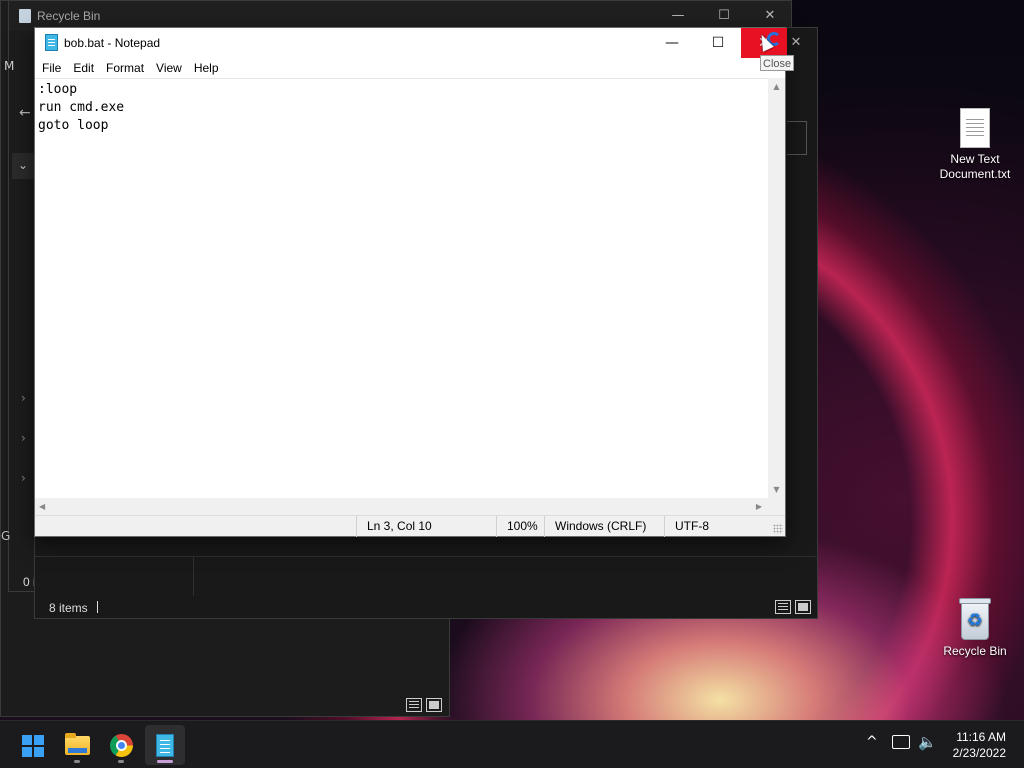 Image resolution: width=1024 pixels, height=768 pixels. Describe the element at coordinates (901, 742) in the screenshot. I see `network-icon` at that location.